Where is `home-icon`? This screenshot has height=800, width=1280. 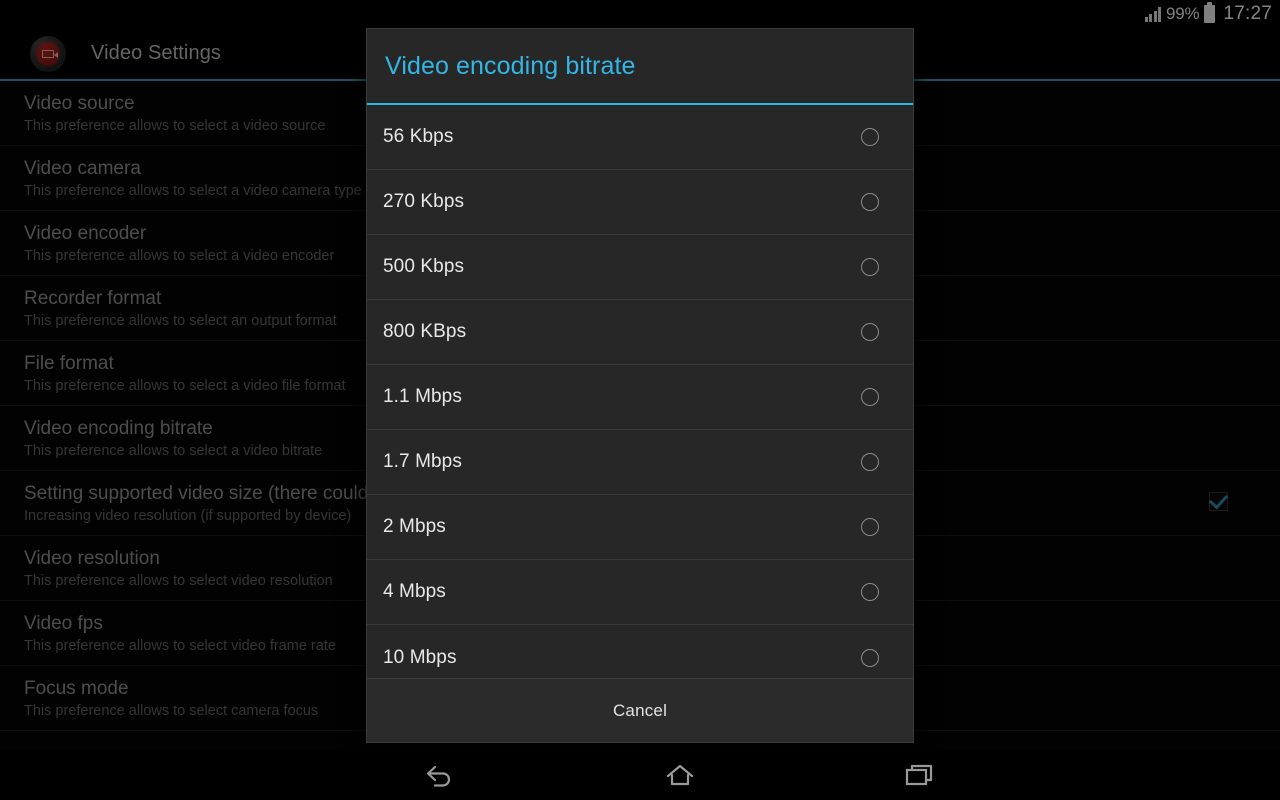 home-icon is located at coordinates (680, 775).